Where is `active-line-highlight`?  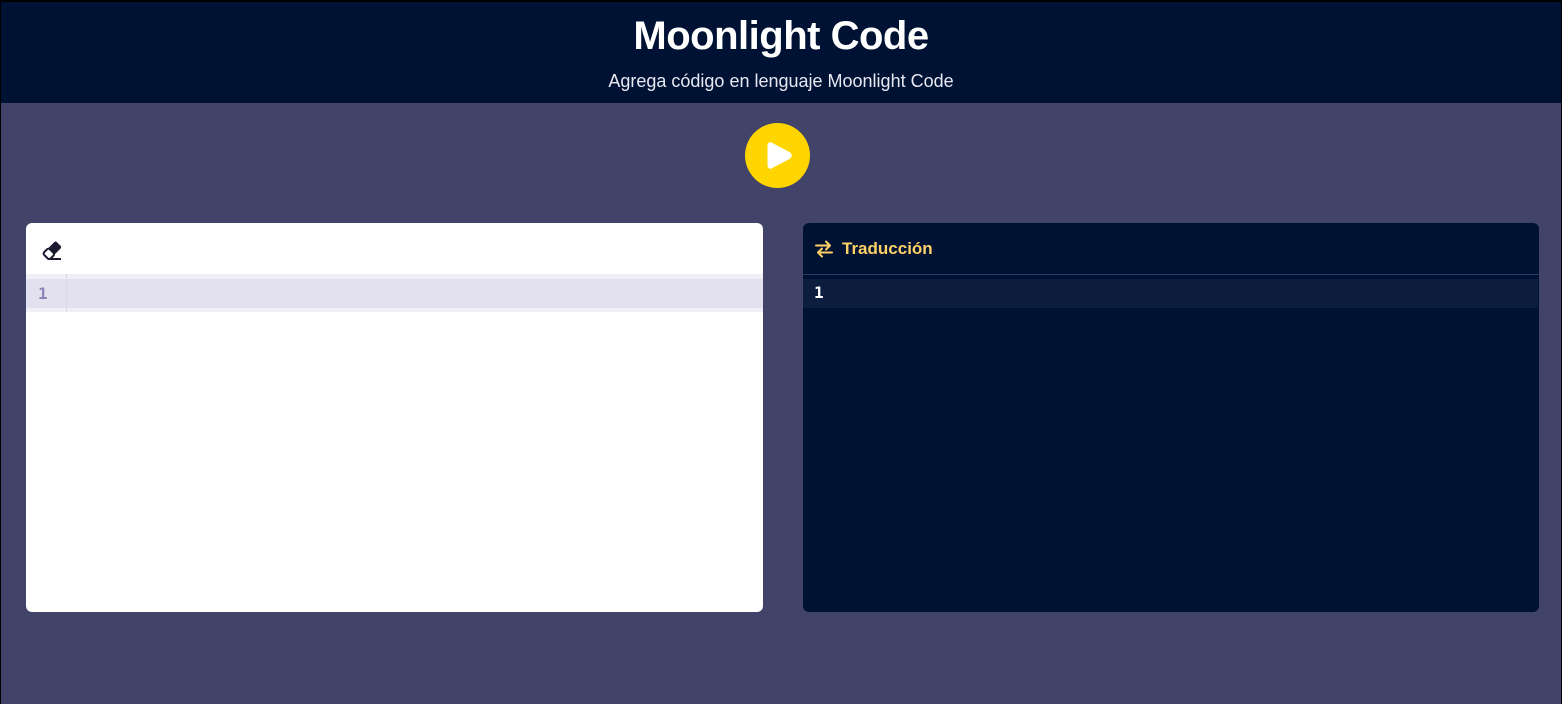
active-line-highlight is located at coordinates (394, 293).